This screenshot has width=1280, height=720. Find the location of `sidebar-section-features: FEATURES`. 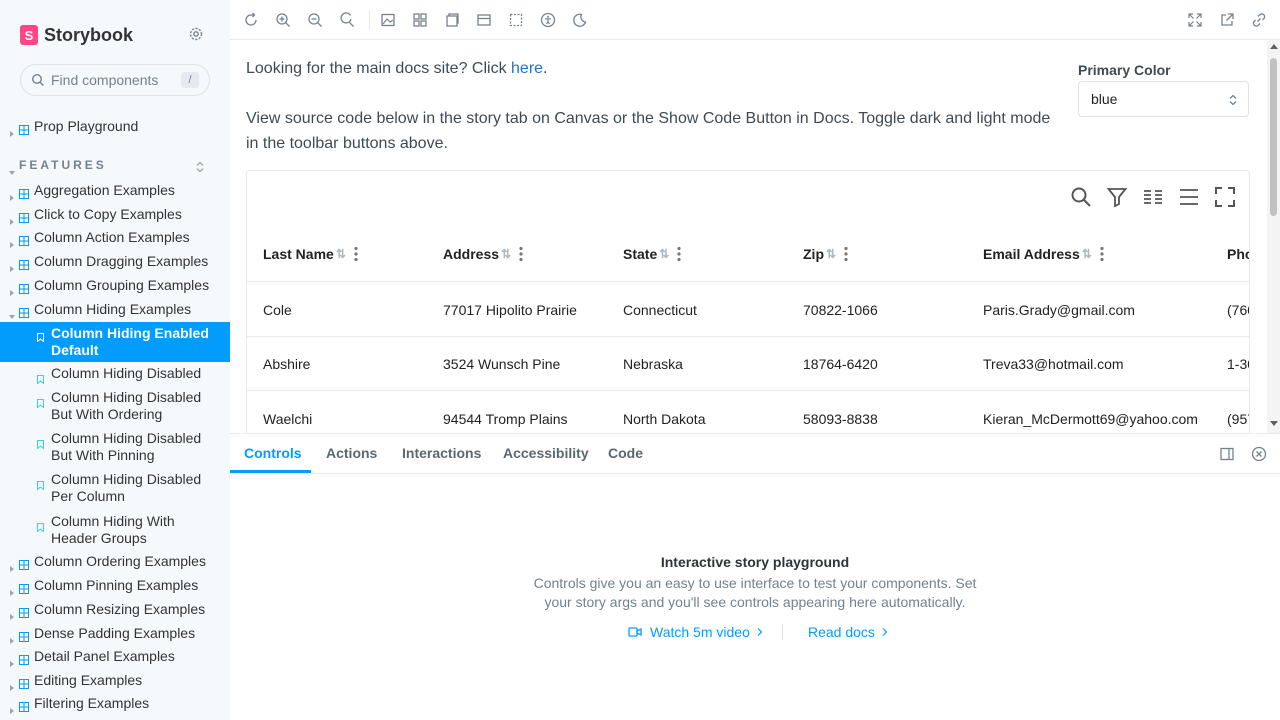

sidebar-section-features: FEATURES is located at coordinates (115, 166).